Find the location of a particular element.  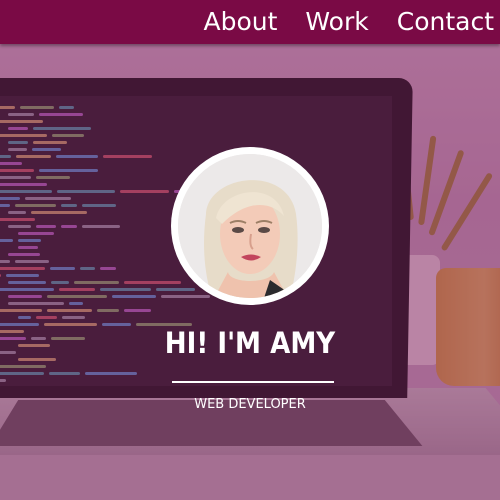

hero-subtitle: WEB DEVELOPER is located at coordinates (250, 404).